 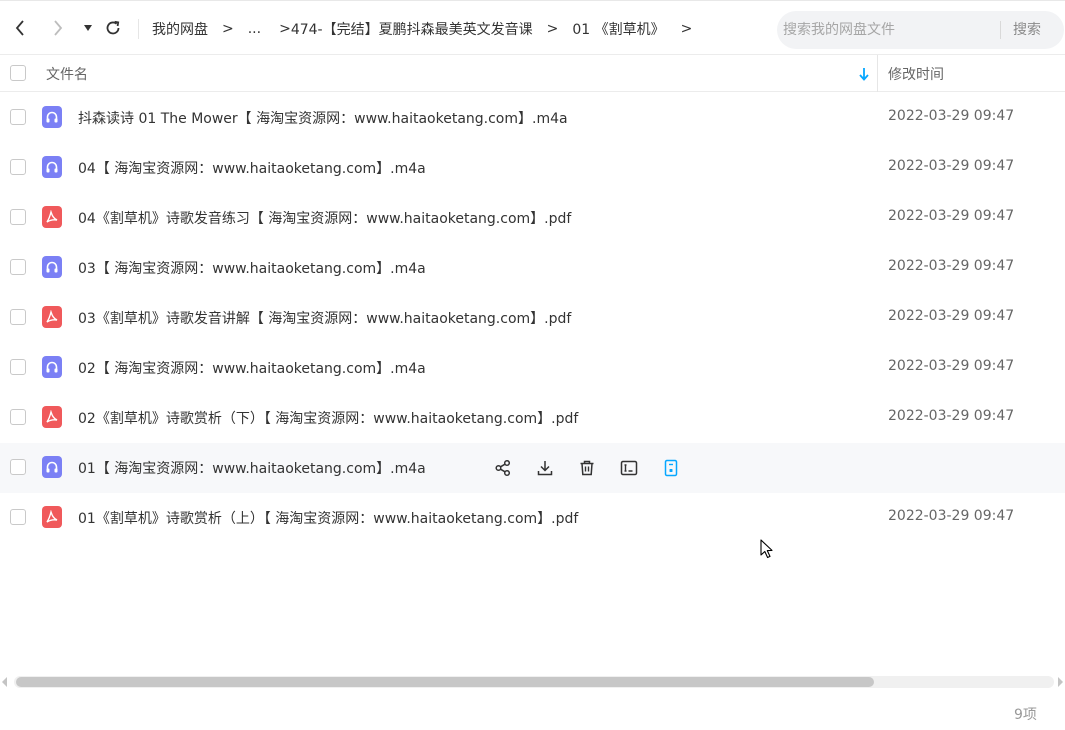 What do you see at coordinates (412, 29) in the screenshot?
I see `breadcrumb-item-course: 474-【完结】夏鹏抖森最美英文发音课` at bounding box center [412, 29].